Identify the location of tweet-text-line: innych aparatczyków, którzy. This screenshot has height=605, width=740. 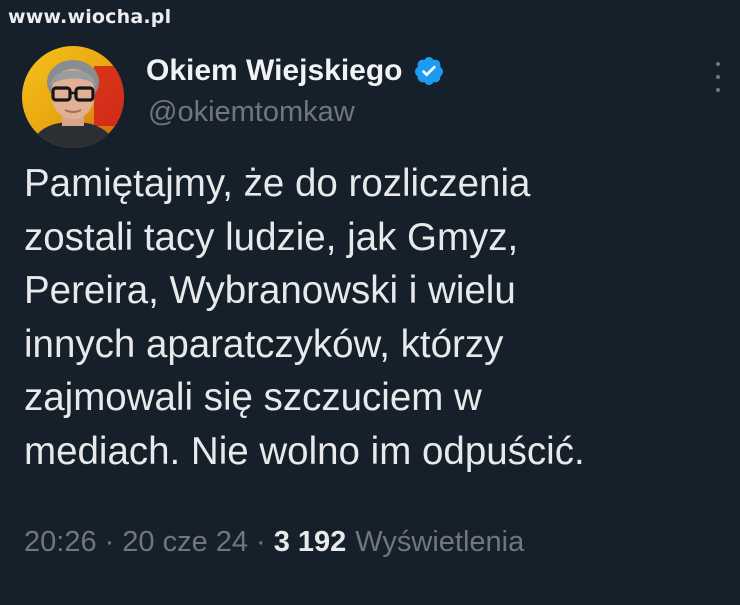
(264, 344).